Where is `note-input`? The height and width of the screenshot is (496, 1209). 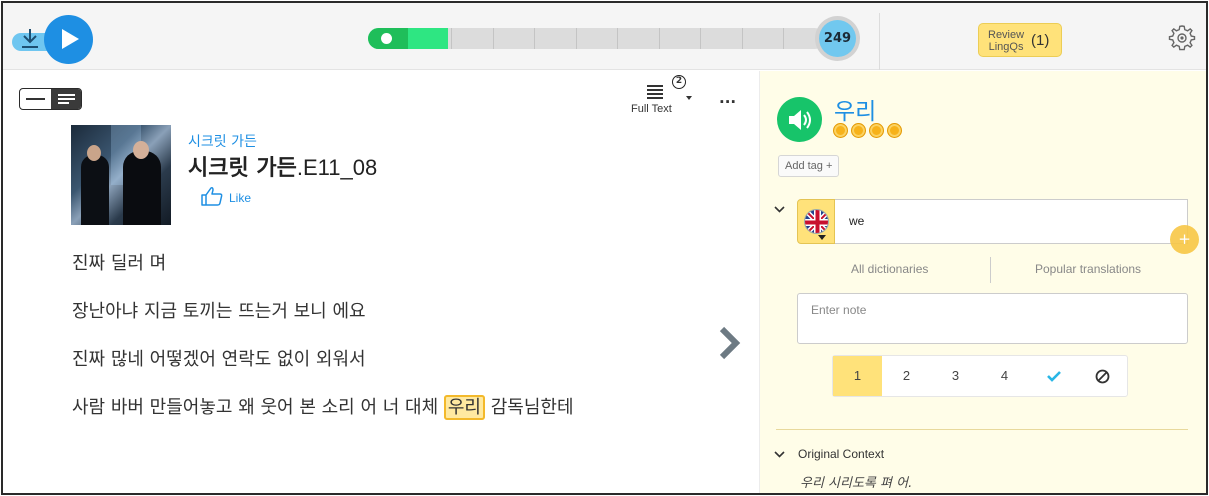 note-input is located at coordinates (992, 318).